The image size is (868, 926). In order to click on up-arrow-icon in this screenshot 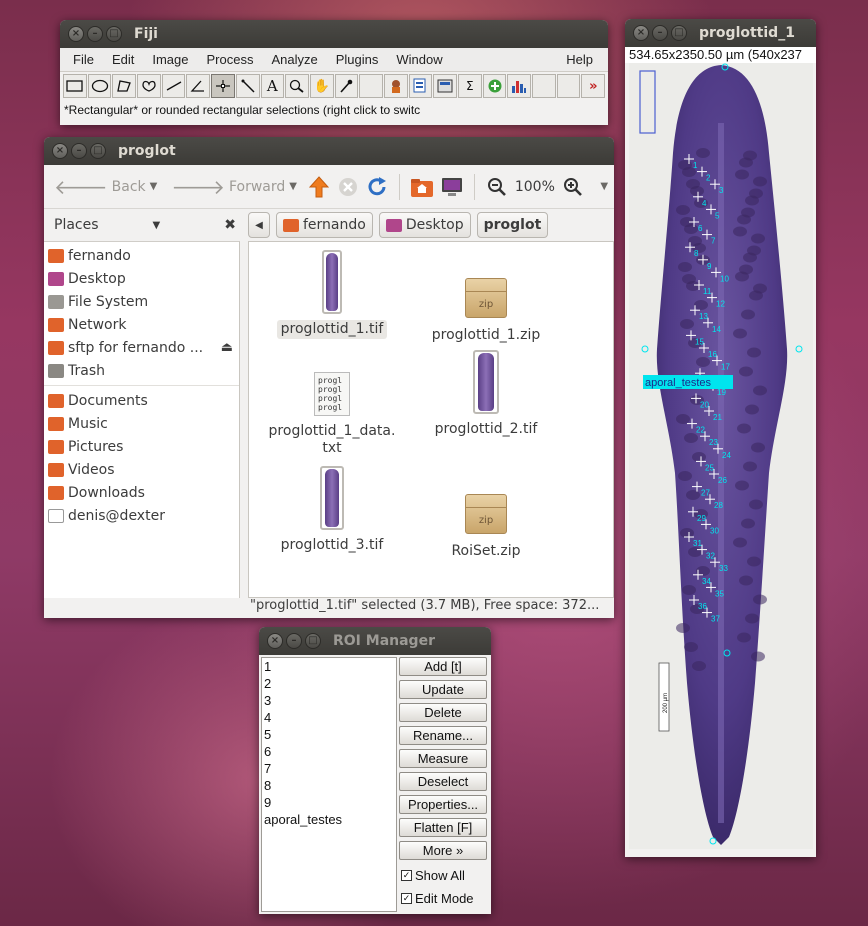, I will do `click(318, 187)`.